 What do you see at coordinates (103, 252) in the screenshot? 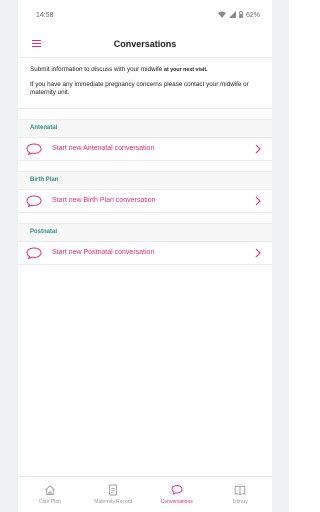
I see `row-label: Start new Postnatal conversation` at bounding box center [103, 252].